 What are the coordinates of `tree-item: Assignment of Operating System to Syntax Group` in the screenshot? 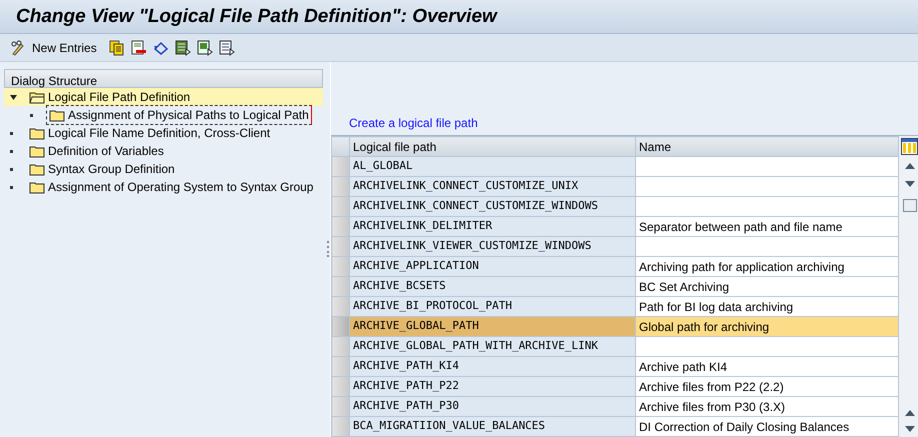 It's located at (171, 187).